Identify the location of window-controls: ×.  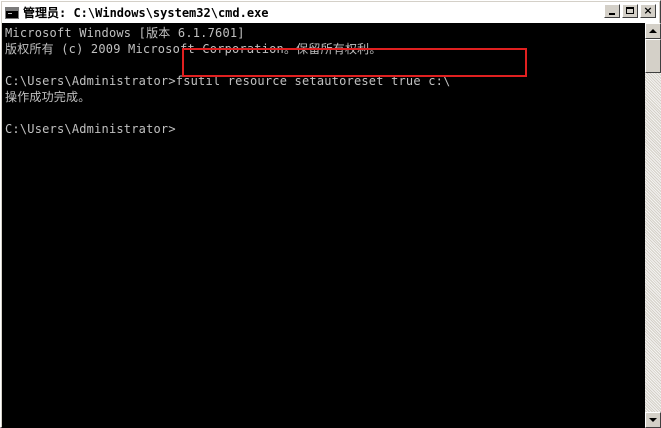
(630, 11).